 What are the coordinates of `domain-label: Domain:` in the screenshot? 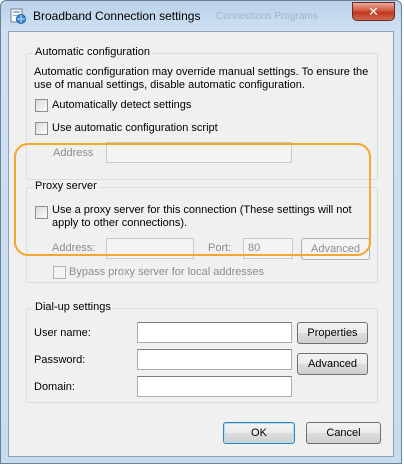 It's located at (54, 387).